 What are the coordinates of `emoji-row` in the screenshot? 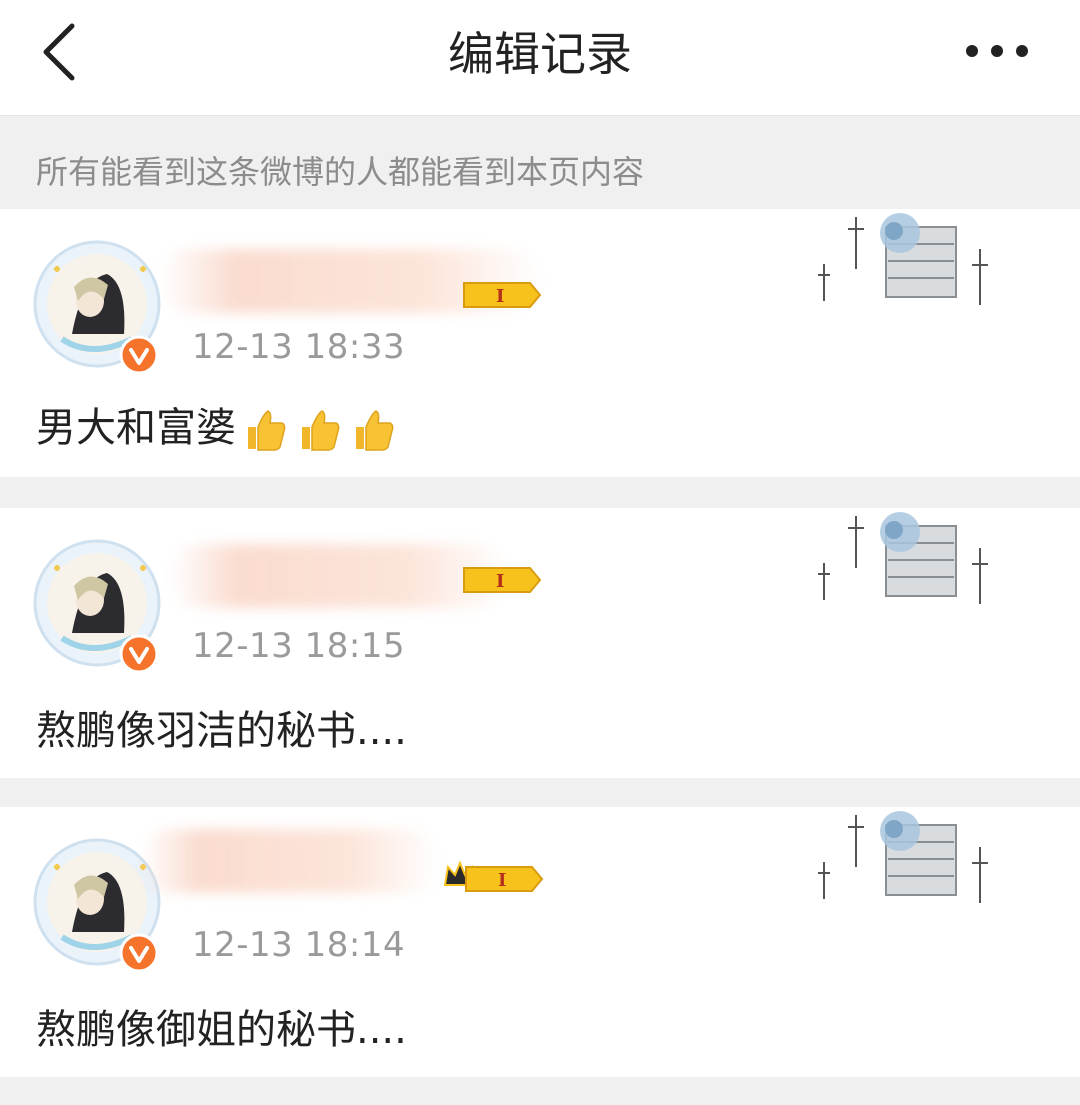 It's located at (319, 430).